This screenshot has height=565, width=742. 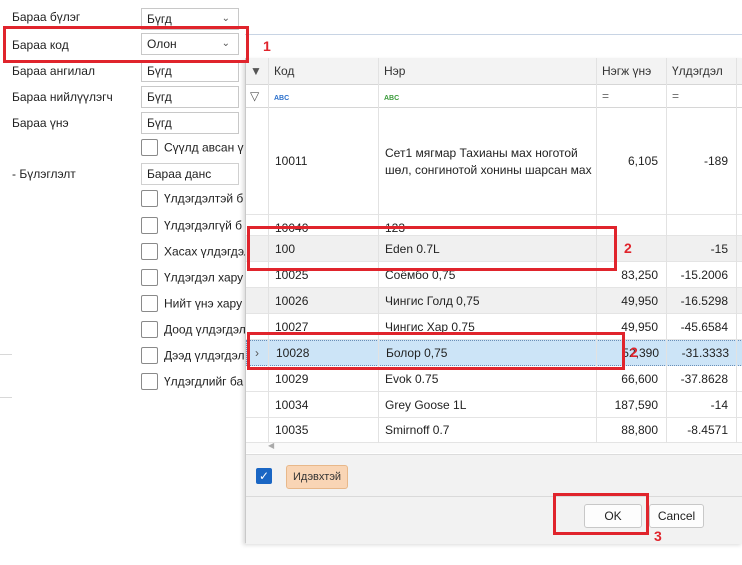 I want to click on cell-name: Smirnoff 0.7, so click(x=417, y=430).